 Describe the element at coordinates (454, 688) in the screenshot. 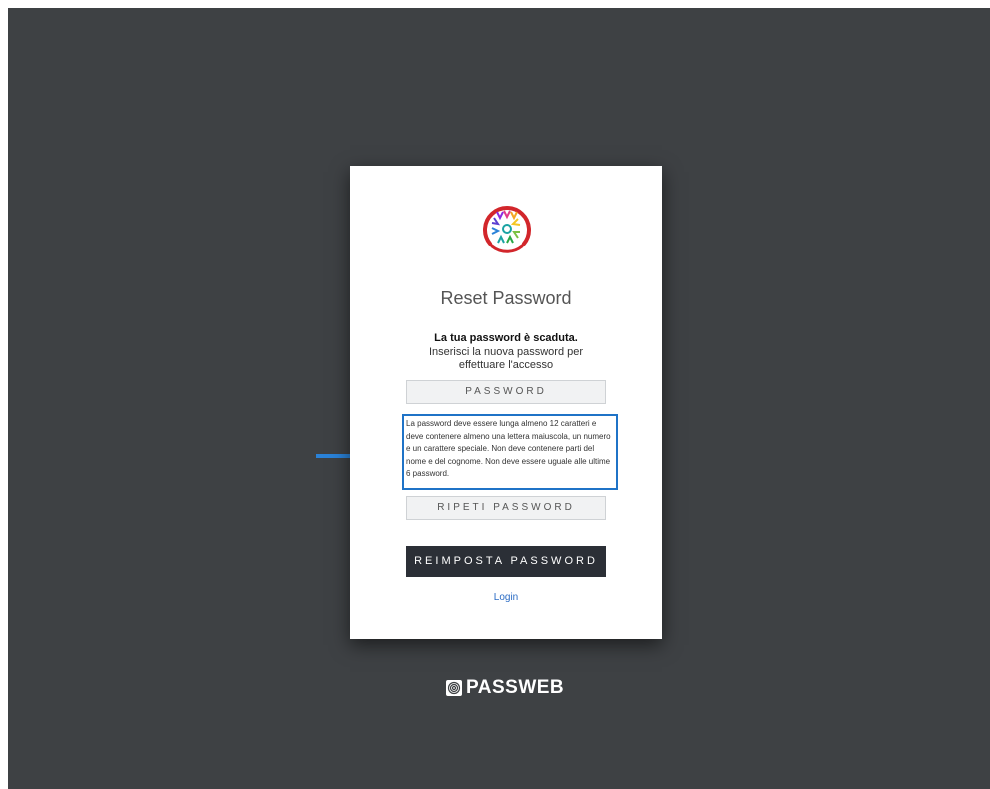

I see `passweb-fingerprint-icon` at that location.